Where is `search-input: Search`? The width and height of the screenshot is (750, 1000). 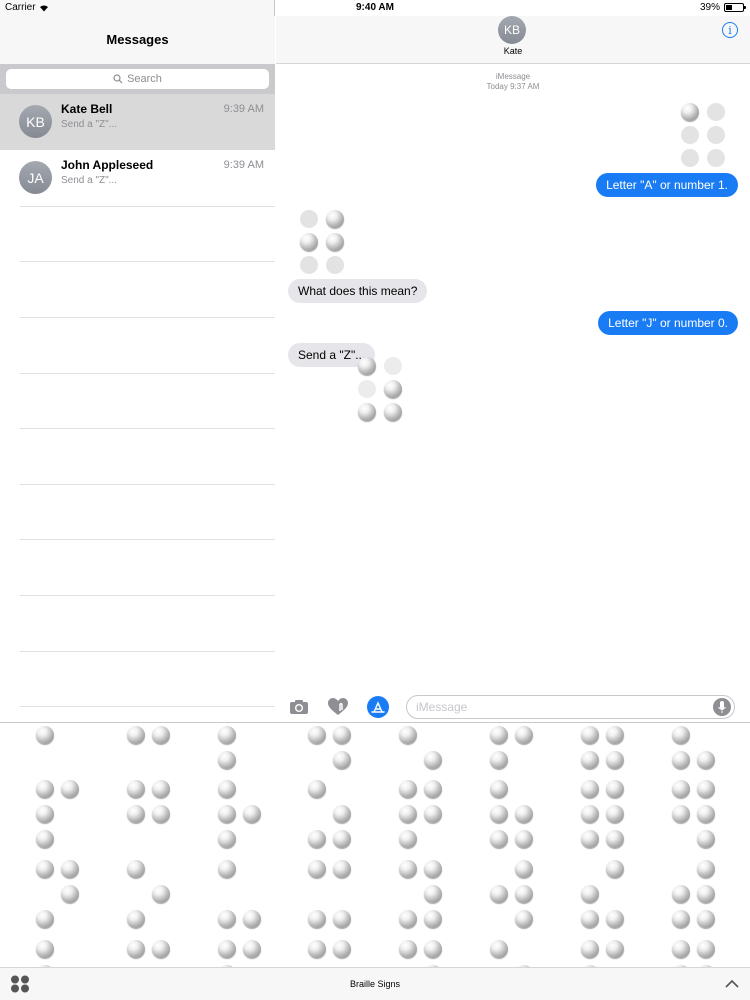 search-input: Search is located at coordinates (137, 79).